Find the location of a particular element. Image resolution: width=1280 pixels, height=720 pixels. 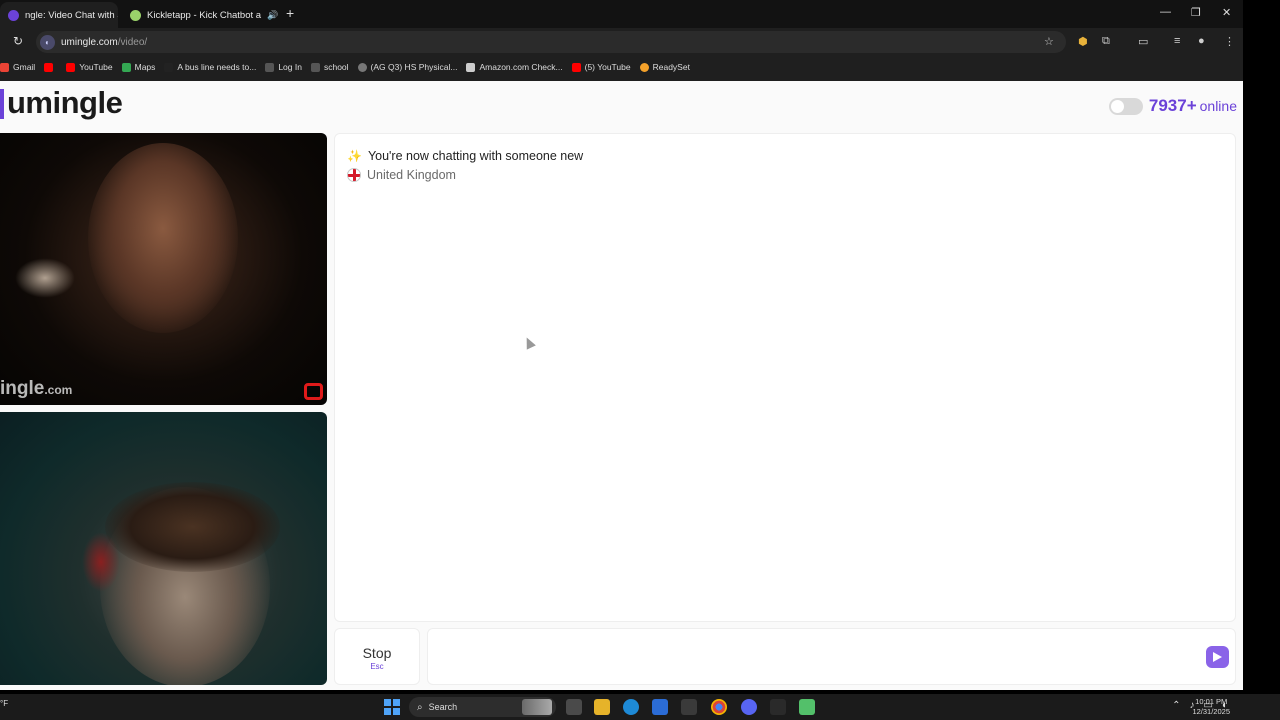

search-highlight-icon is located at coordinates (537, 707).